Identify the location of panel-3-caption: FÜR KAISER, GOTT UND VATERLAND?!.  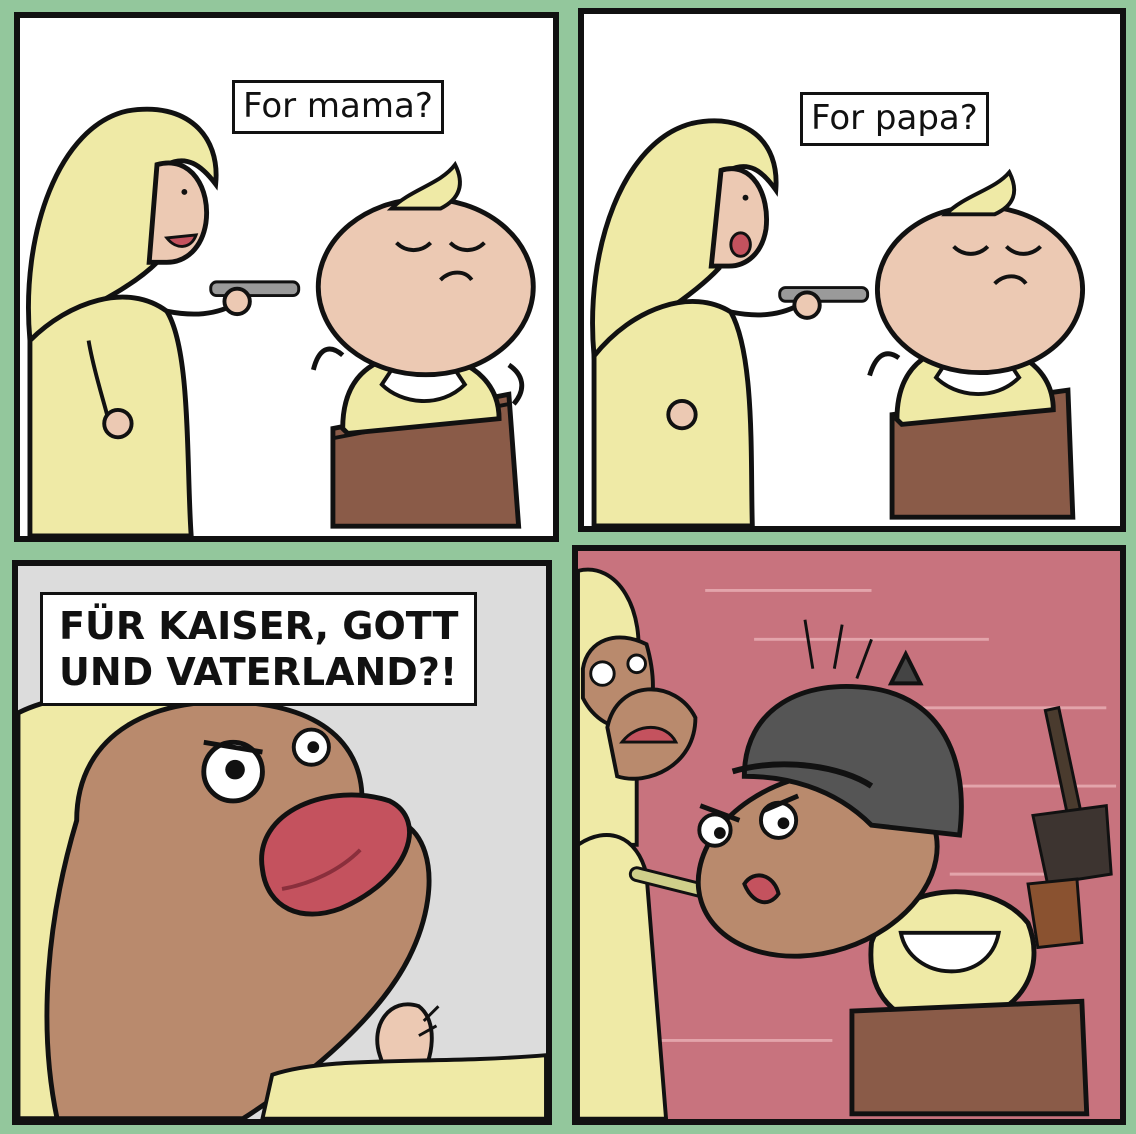
(259, 649).